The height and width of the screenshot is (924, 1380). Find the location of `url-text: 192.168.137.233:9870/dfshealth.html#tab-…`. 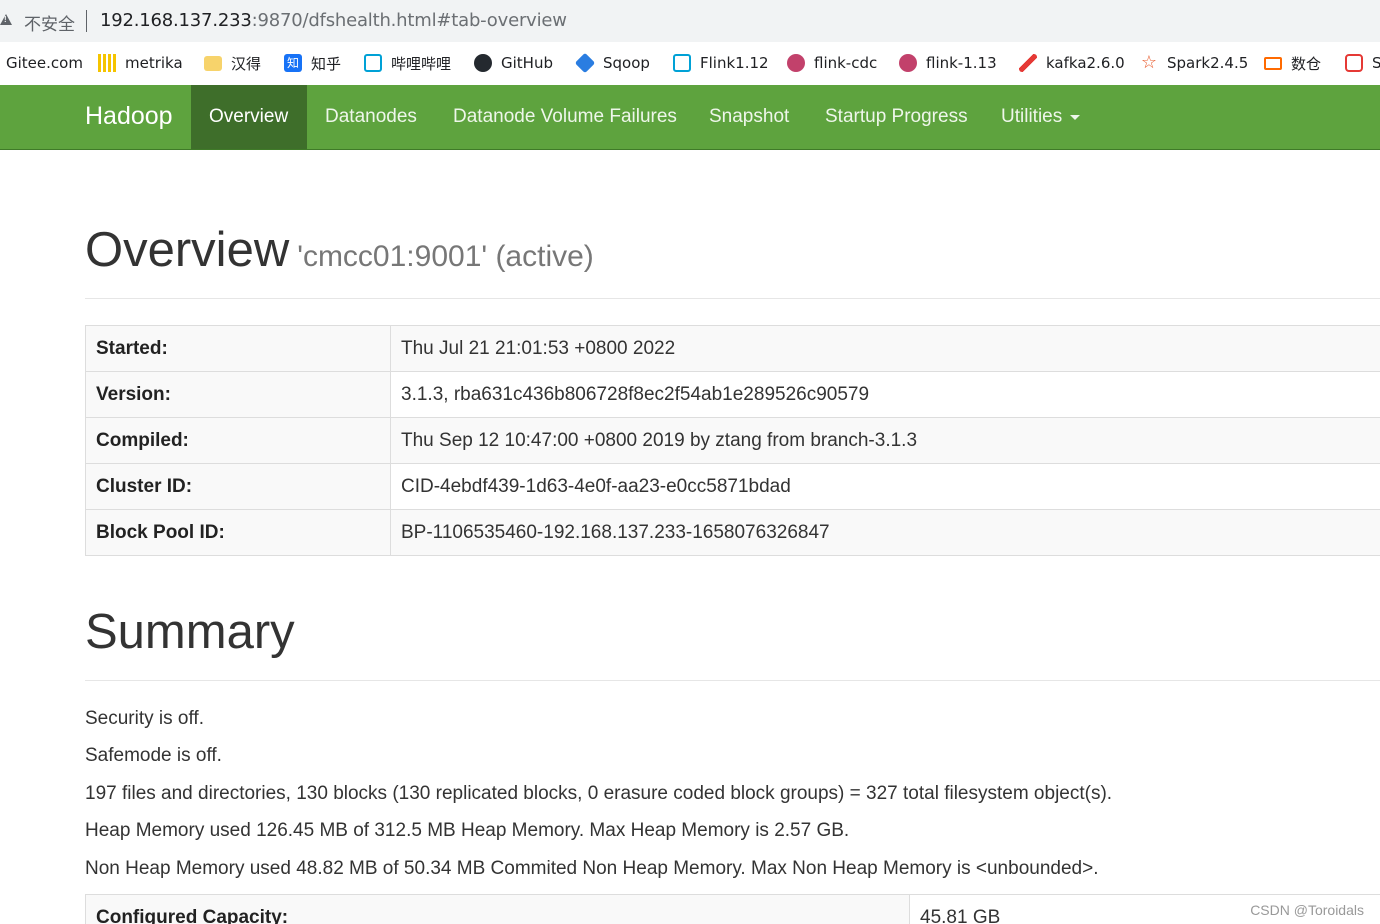

url-text: 192.168.137.233:9870/dfshealth.html#tab-… is located at coordinates (333, 20).